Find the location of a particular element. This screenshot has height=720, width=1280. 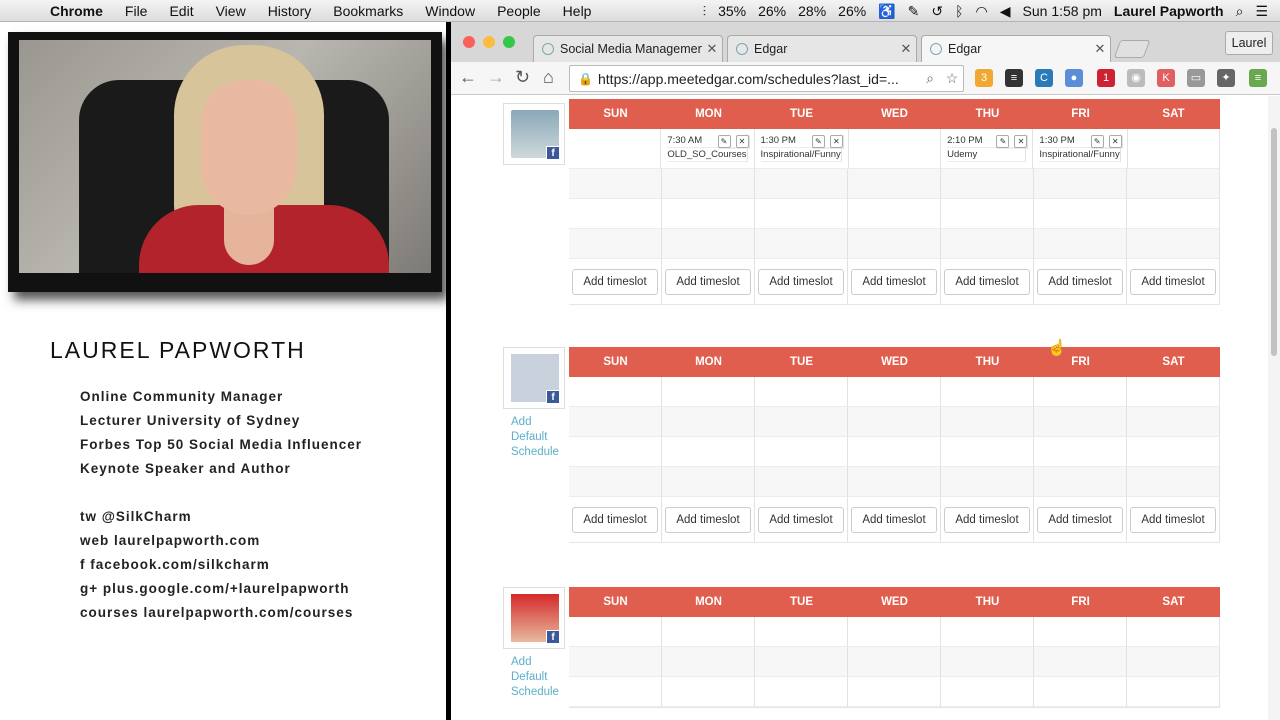

menu-bookmarks: Bookmarks is located at coordinates (368, 11).